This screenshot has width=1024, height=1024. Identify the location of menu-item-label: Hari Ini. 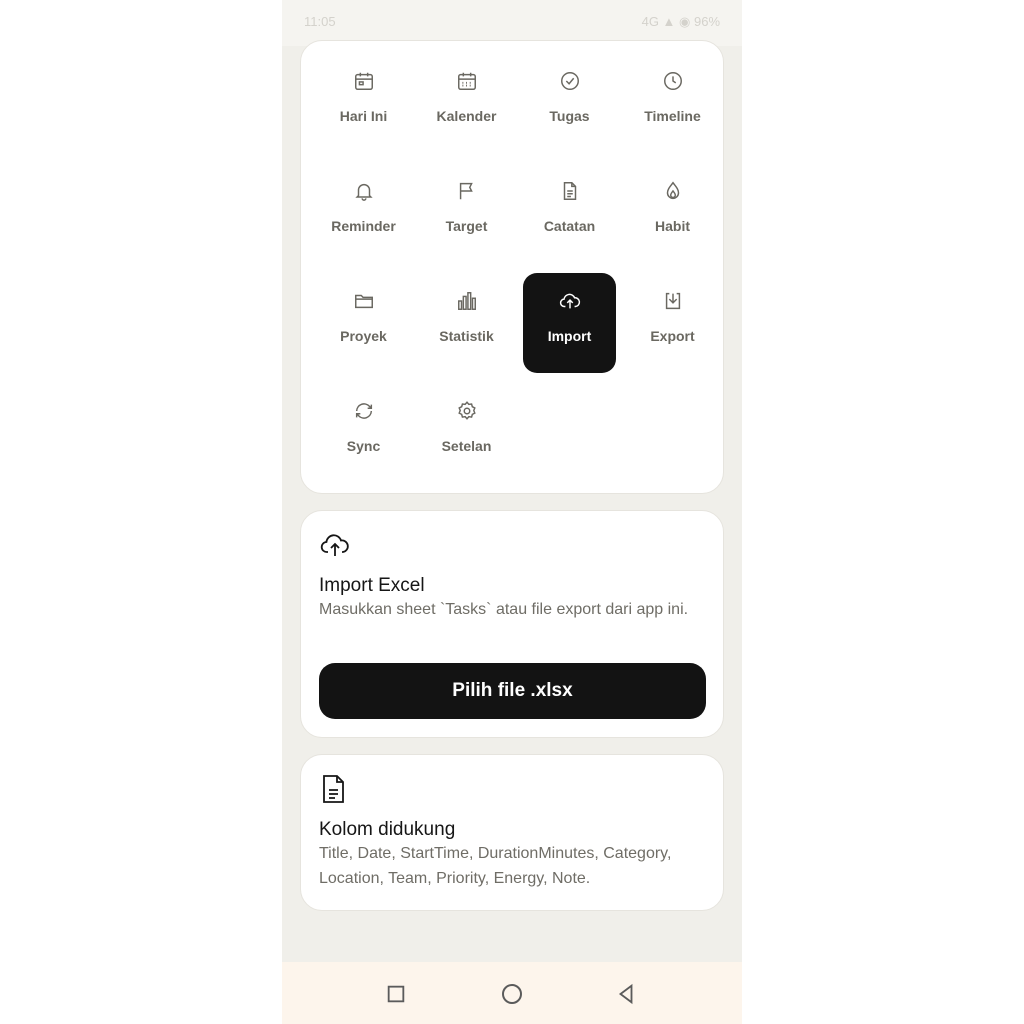
(363, 116).